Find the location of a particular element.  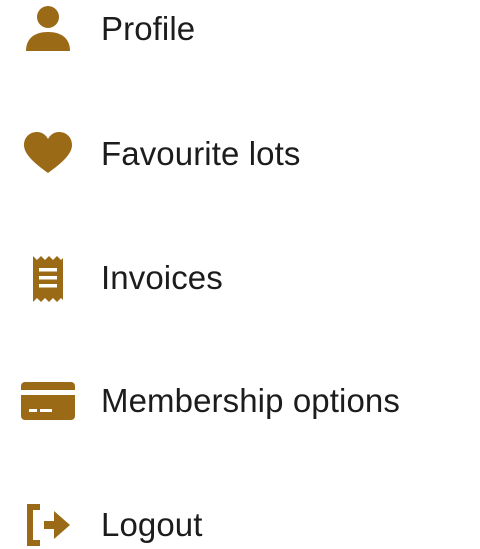

credit-card-icon is located at coordinates (48, 401).